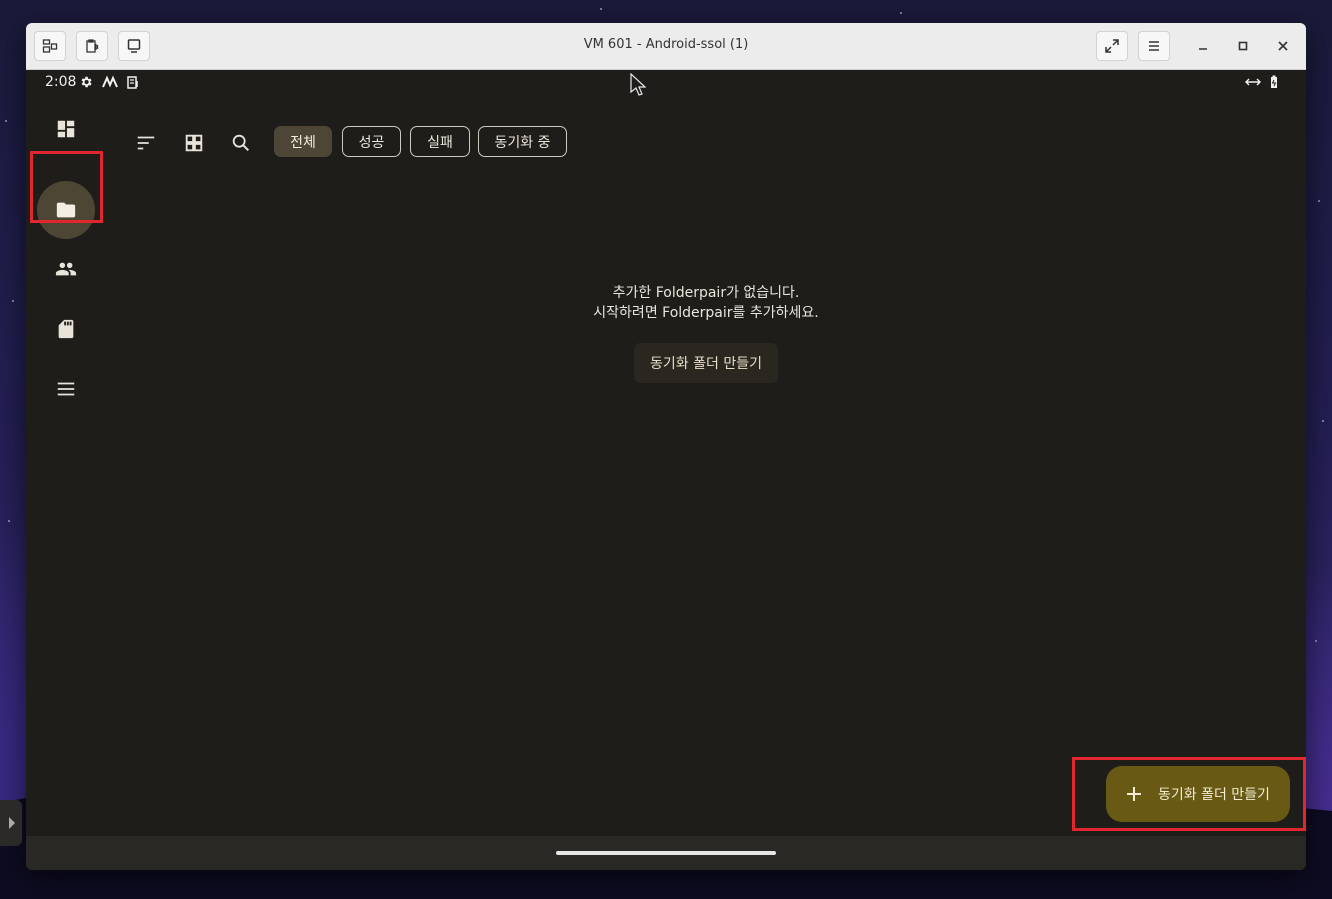  I want to click on minimize-button, so click(1203, 46).